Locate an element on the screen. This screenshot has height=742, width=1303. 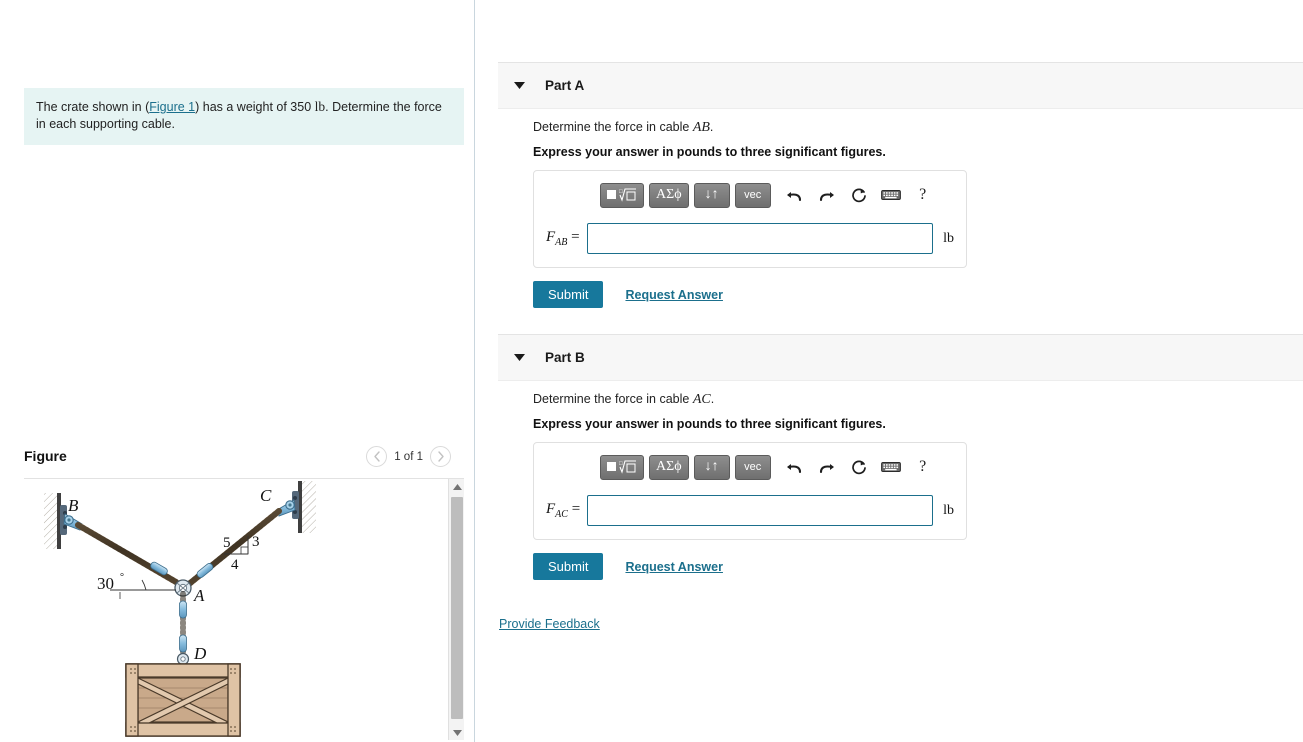
figure-next-button is located at coordinates (440, 456).